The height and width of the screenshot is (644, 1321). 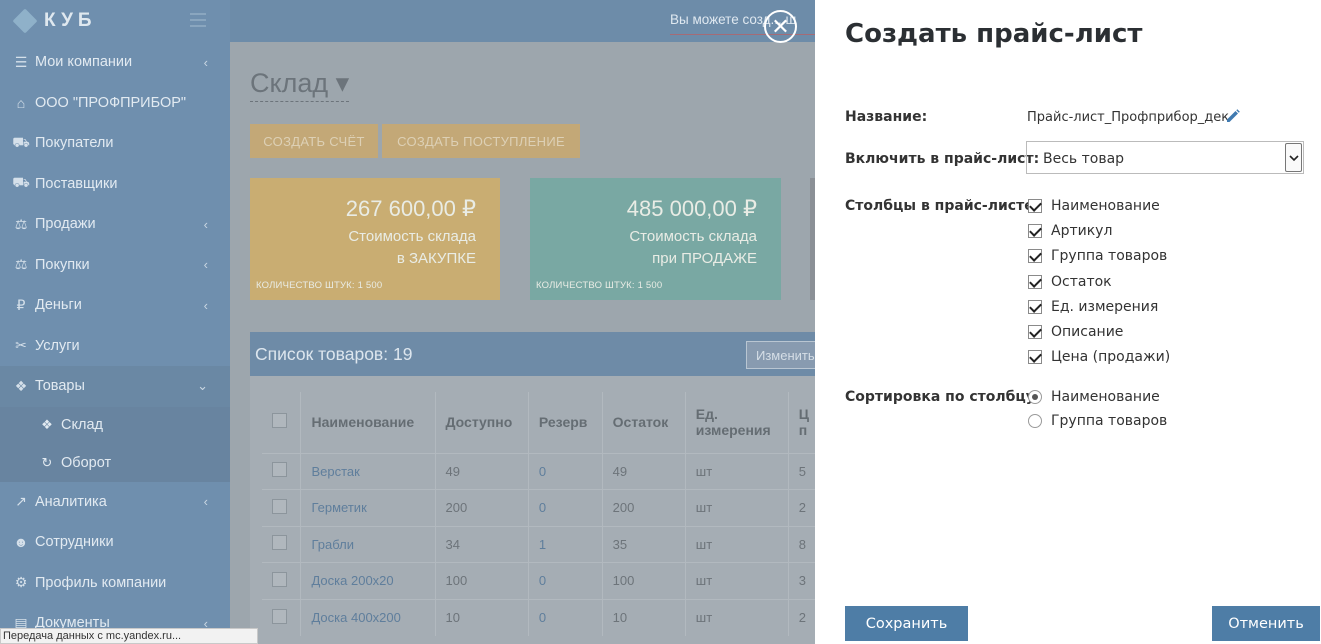 What do you see at coordinates (115, 463) in the screenshot?
I see `sidebar-subitem-turnover: ↻ Оборот` at bounding box center [115, 463].